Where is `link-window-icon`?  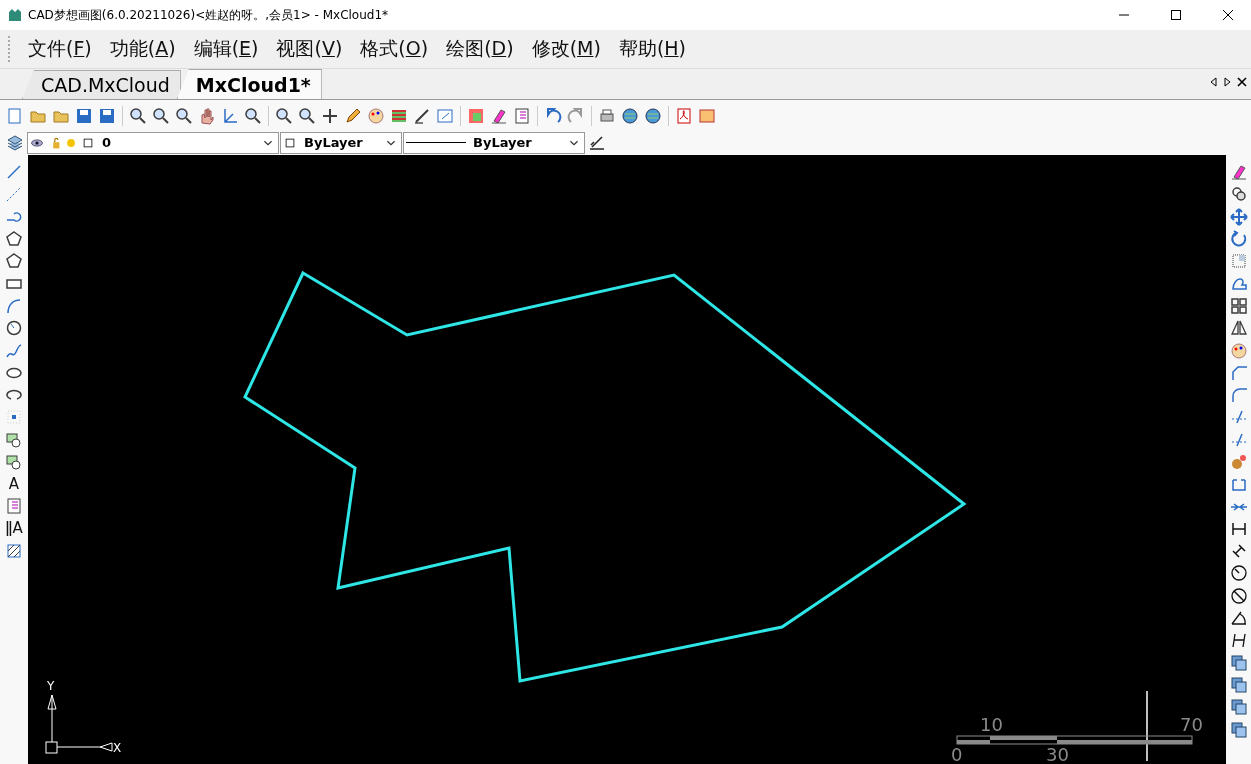 link-window-icon is located at coordinates (445, 115).